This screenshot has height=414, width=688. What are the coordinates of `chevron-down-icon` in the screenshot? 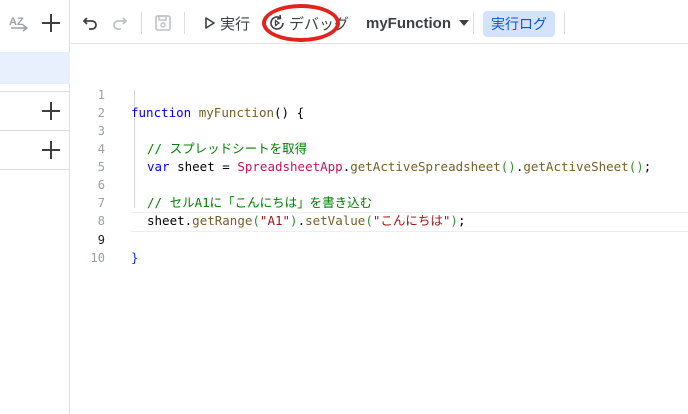 It's located at (464, 23).